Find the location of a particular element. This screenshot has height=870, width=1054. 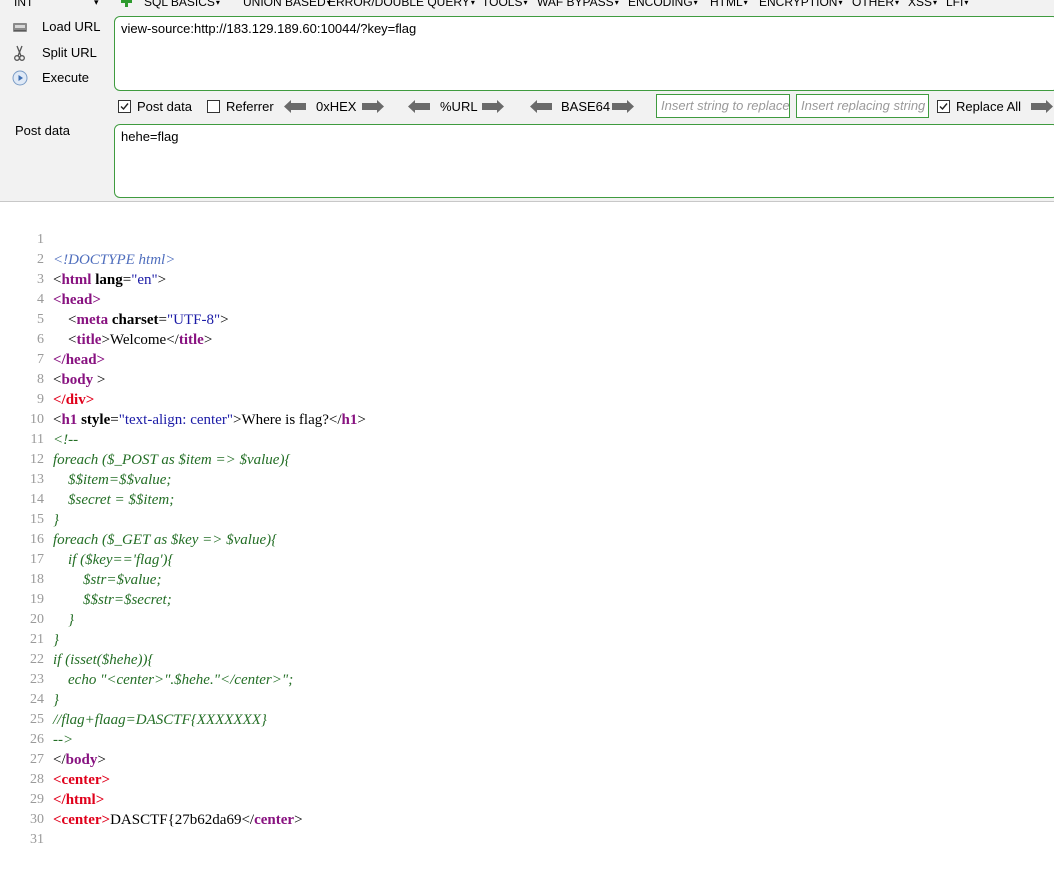

attr-name: charset is located at coordinates (133, 320).